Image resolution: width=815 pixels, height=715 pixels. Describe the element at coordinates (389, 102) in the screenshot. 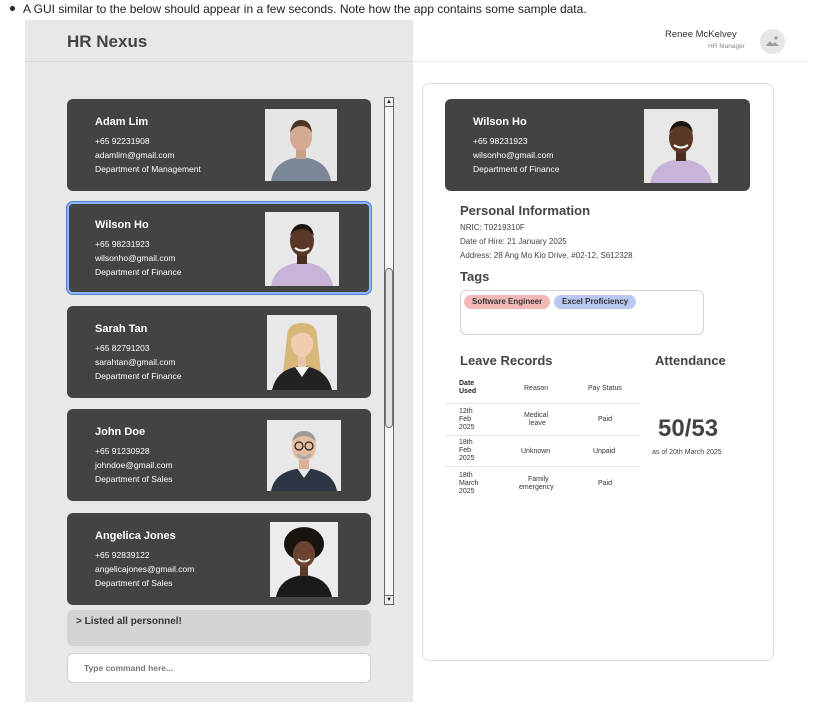

I see `triangle-up-icon: ▲` at that location.